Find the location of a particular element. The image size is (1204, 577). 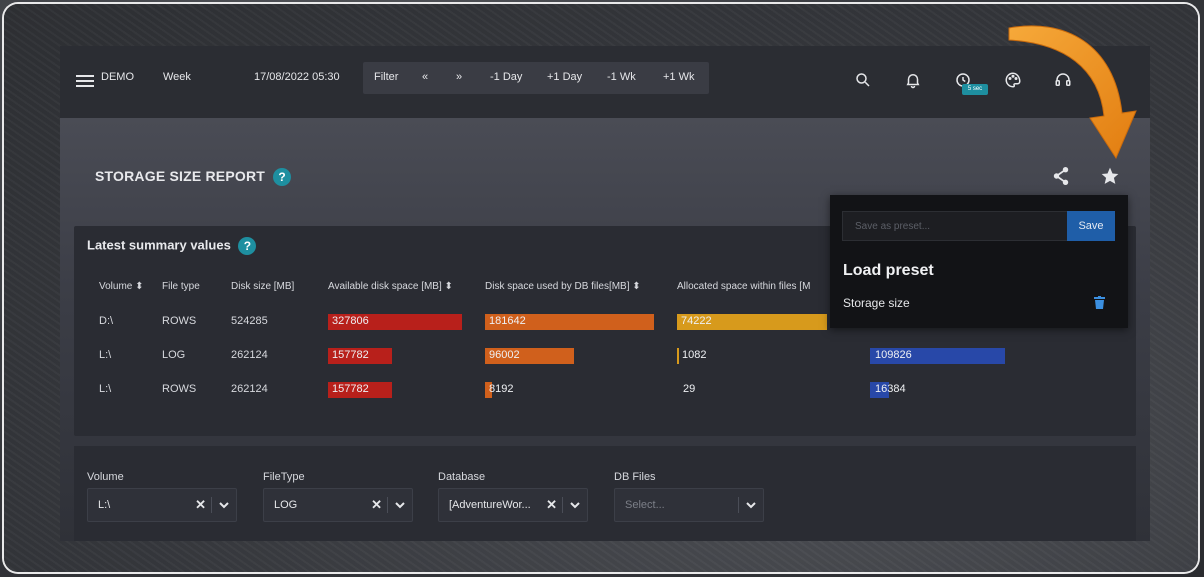

load-preset-title: Load preset is located at coordinates (888, 270).